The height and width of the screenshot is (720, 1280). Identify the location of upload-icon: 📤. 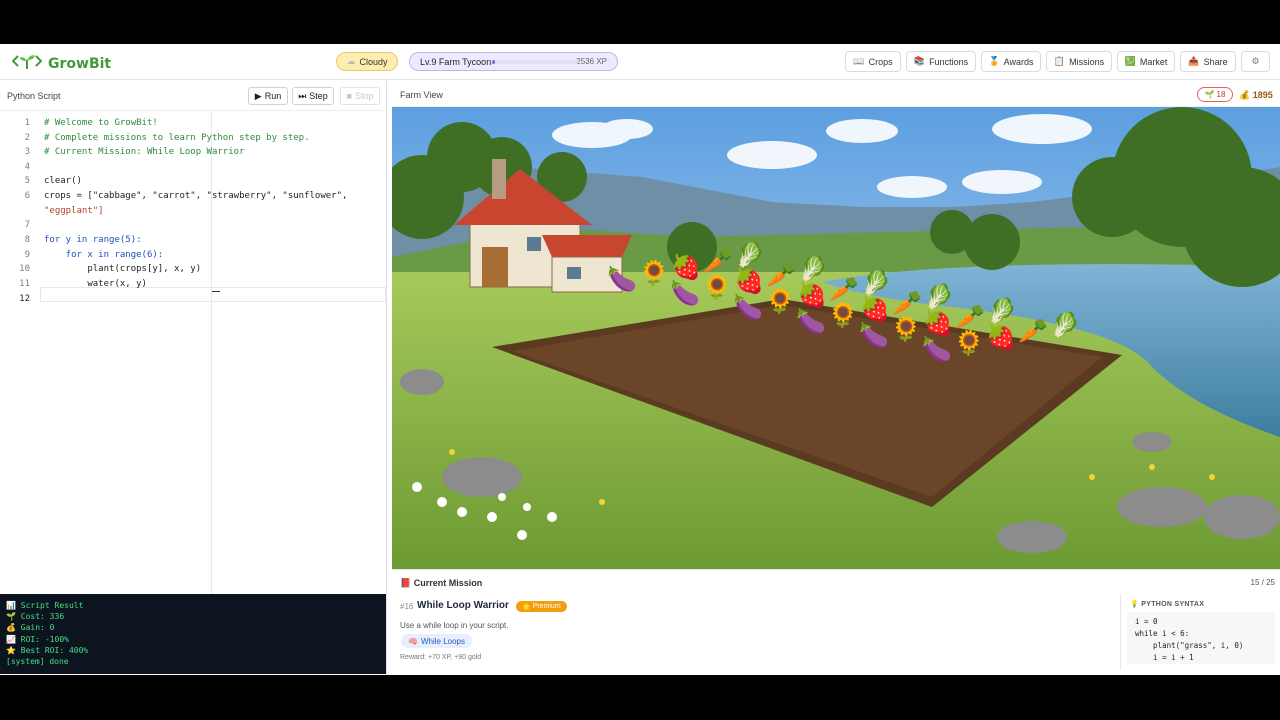
(1194, 61).